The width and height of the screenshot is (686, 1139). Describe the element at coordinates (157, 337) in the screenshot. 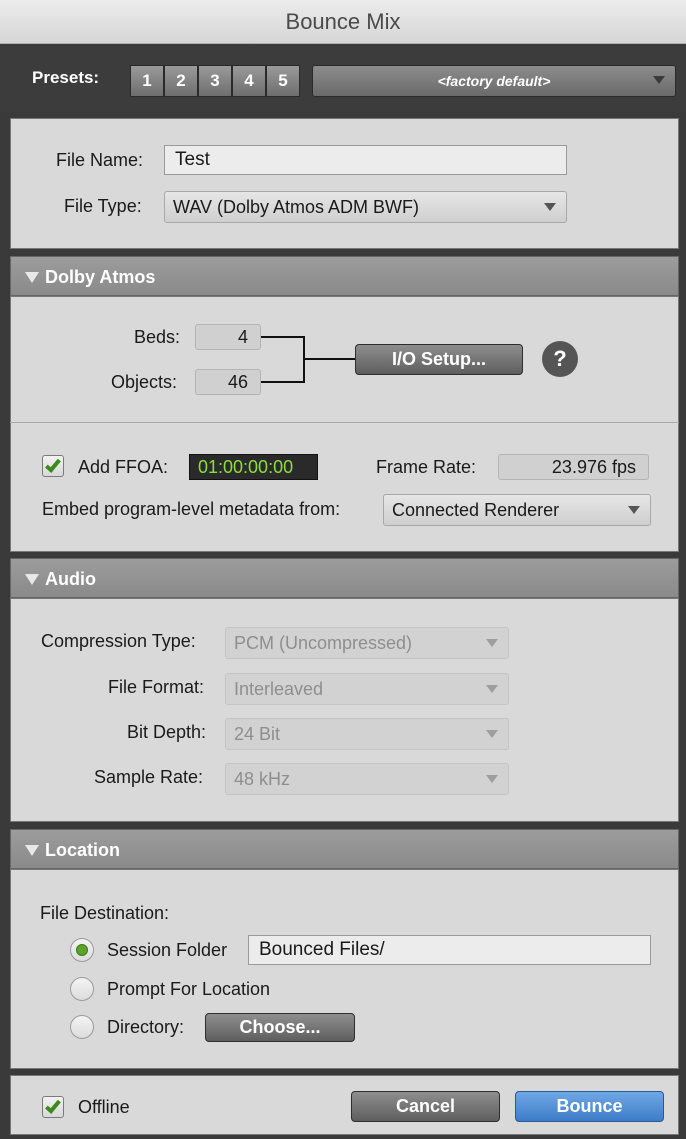

I see `beds-label: Beds:` at that location.